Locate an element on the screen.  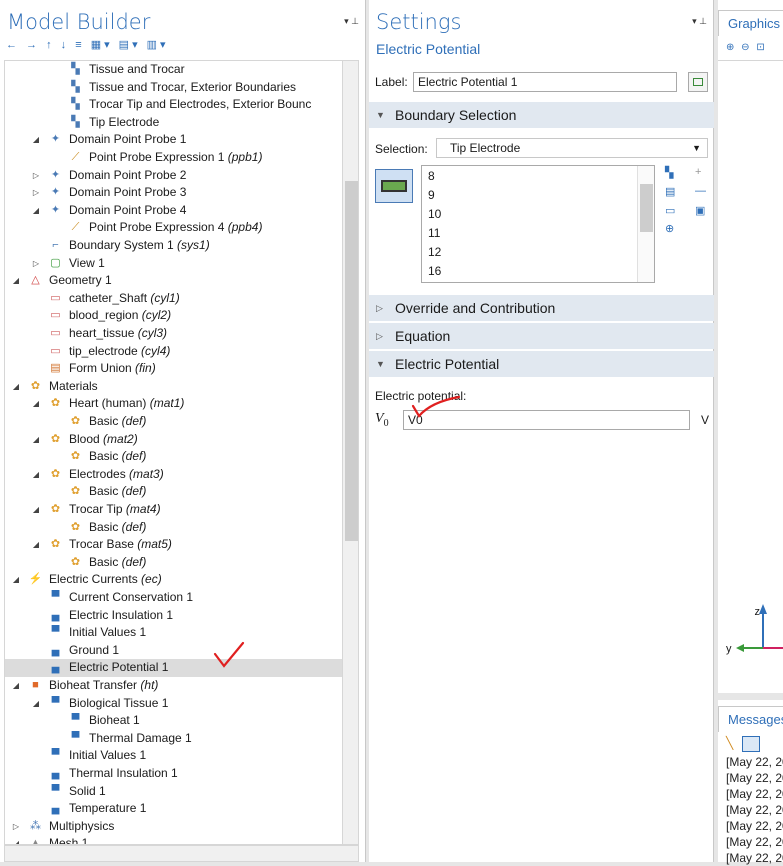
tree-item: ◢ ✿ Trocar Base (mat5) is located at coordinates (173, 545).